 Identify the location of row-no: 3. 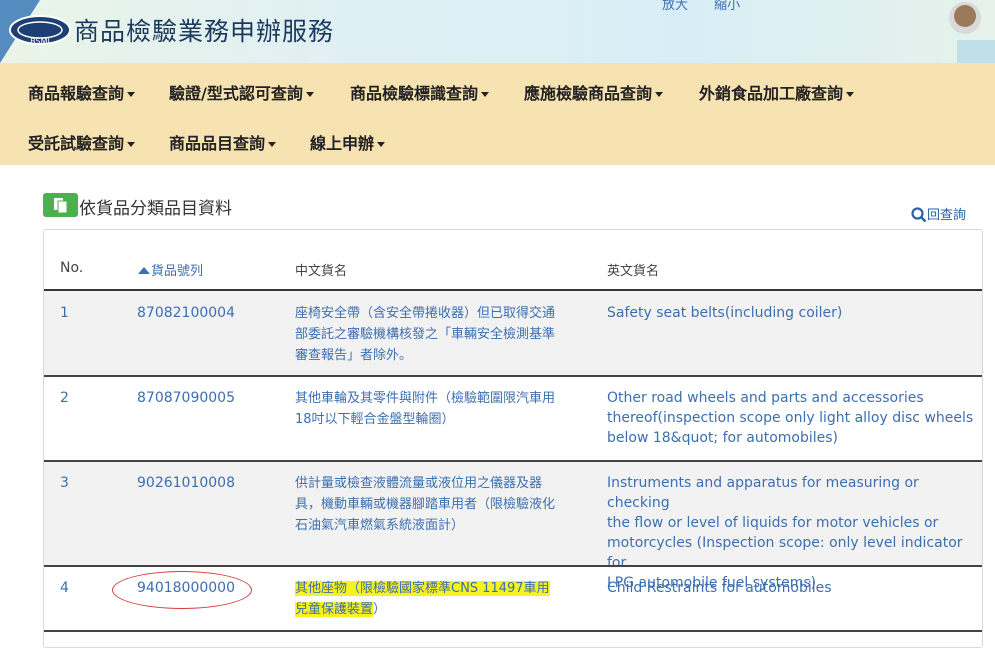
(64, 483).